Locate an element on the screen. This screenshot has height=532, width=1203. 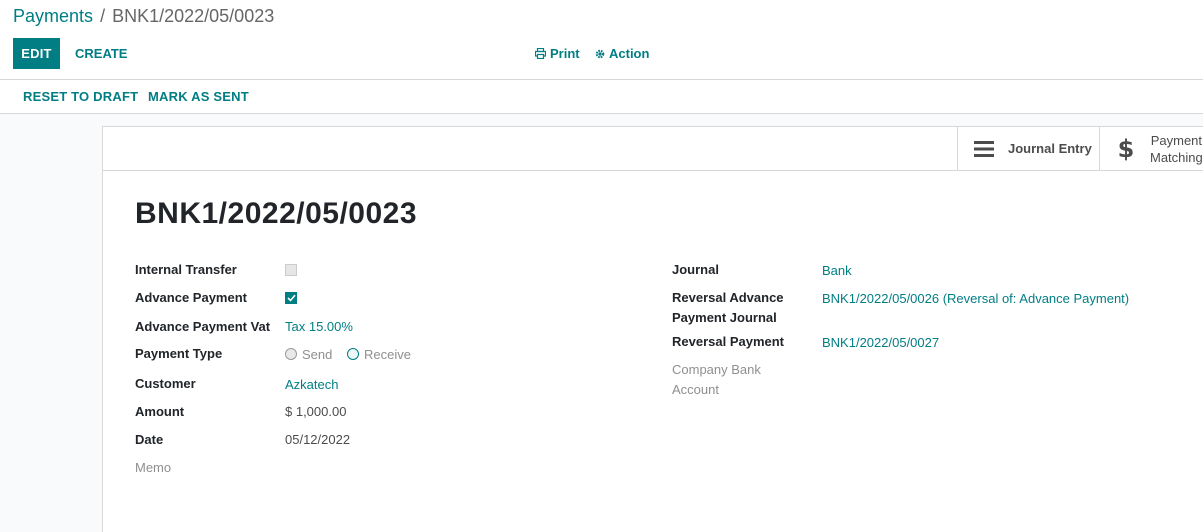
create-button: CREATE is located at coordinates (101, 53).